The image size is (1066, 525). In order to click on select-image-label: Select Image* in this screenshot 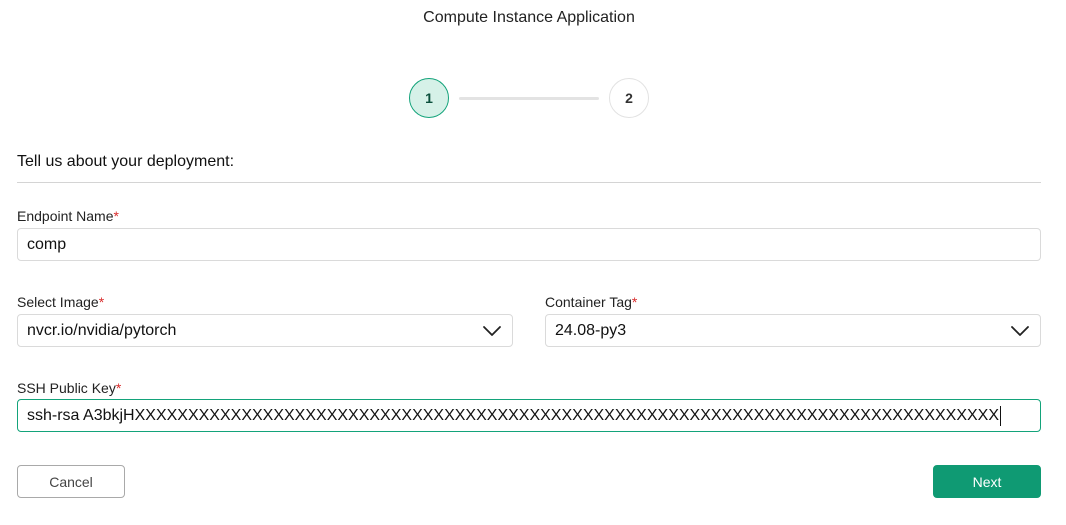, I will do `click(60, 302)`.